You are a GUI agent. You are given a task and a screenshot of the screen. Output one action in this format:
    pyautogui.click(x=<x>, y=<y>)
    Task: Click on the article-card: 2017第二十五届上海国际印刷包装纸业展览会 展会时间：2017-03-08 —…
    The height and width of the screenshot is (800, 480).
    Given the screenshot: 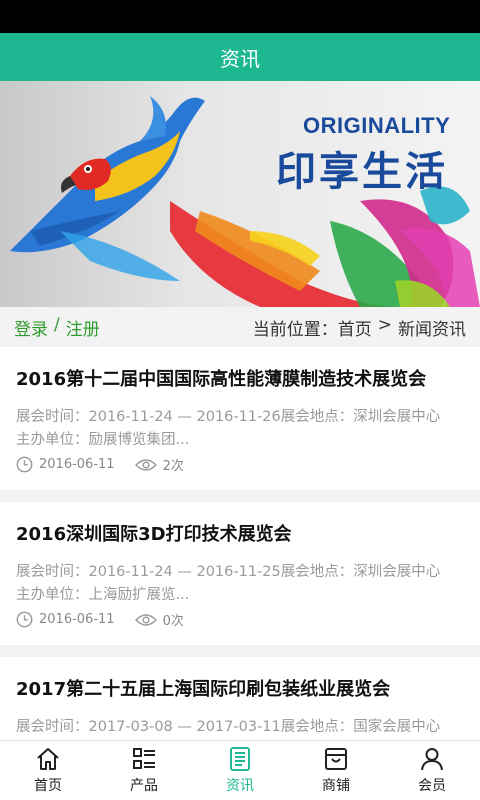 What is the action you would take?
    pyautogui.click(x=240, y=698)
    